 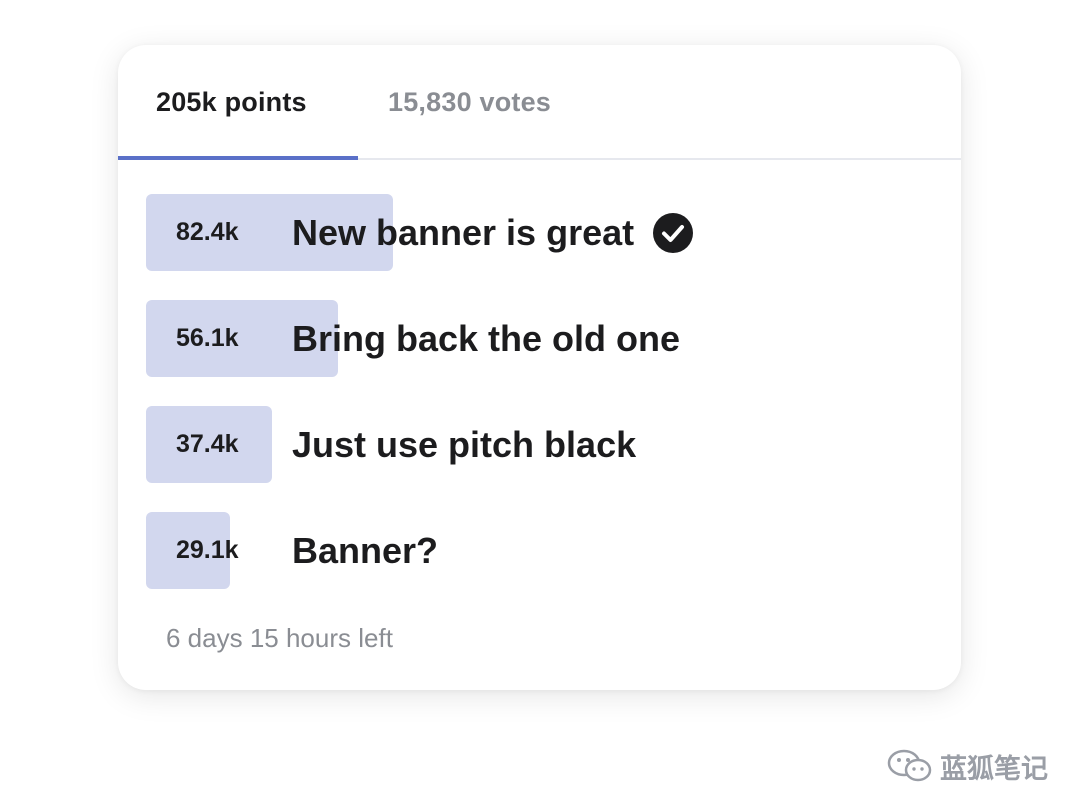 I want to click on option-label: New banner is great, so click(x=463, y=232).